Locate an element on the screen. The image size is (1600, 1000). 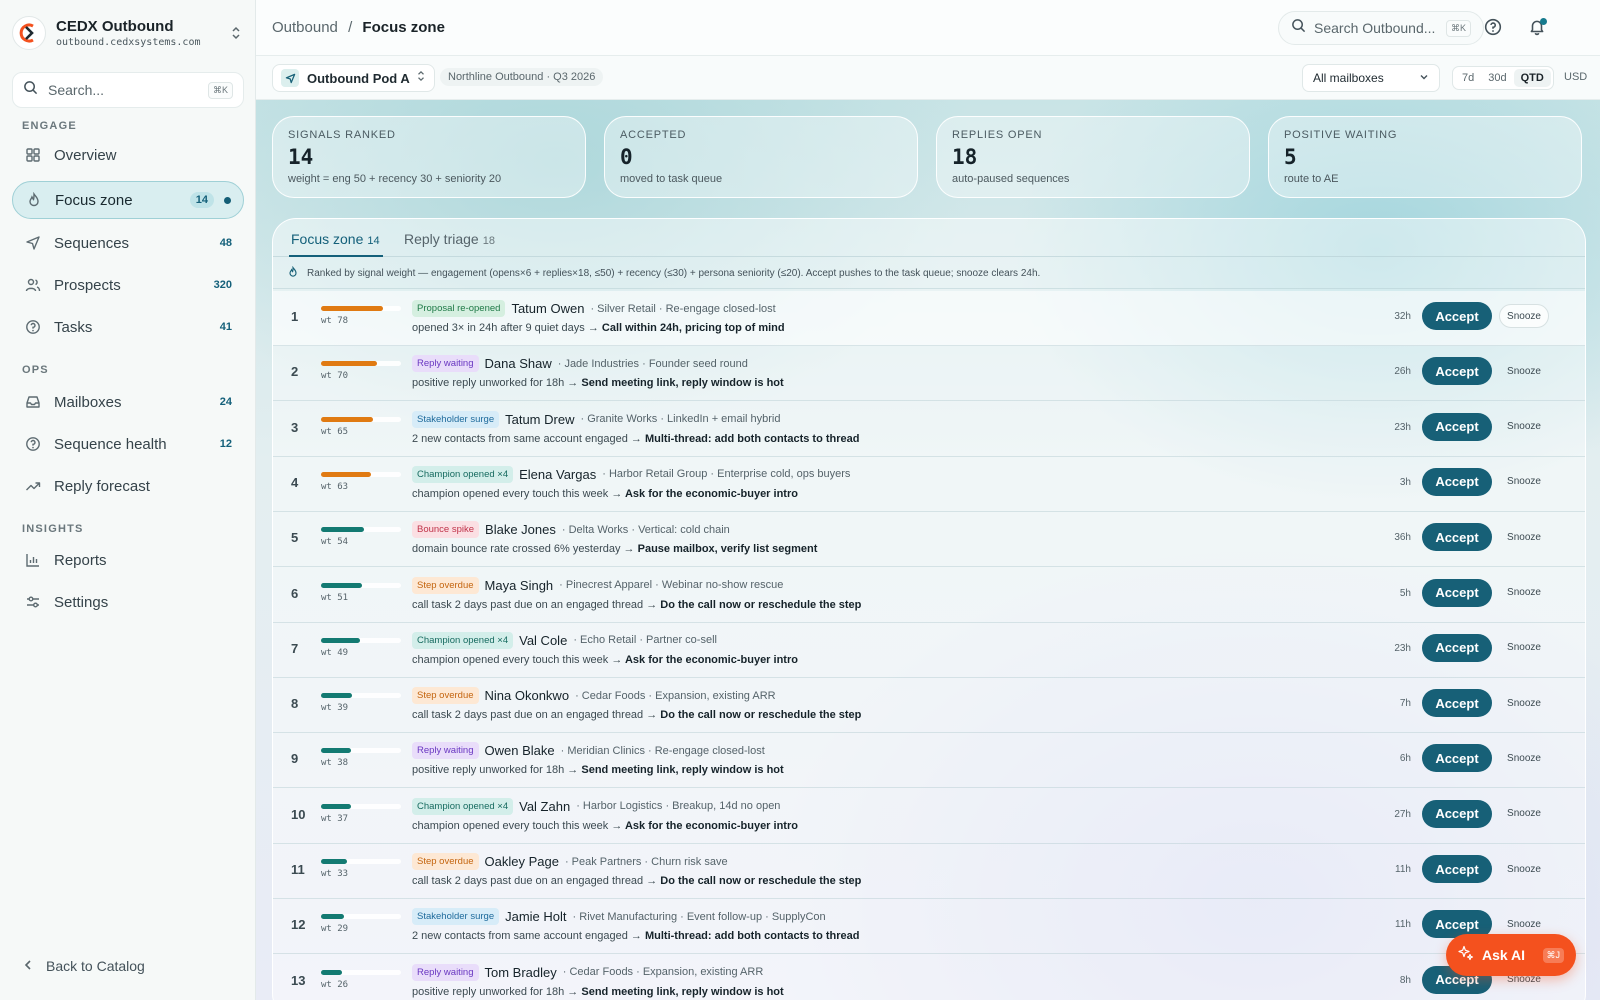
range-option-qtd: QTD is located at coordinates (1532, 78).